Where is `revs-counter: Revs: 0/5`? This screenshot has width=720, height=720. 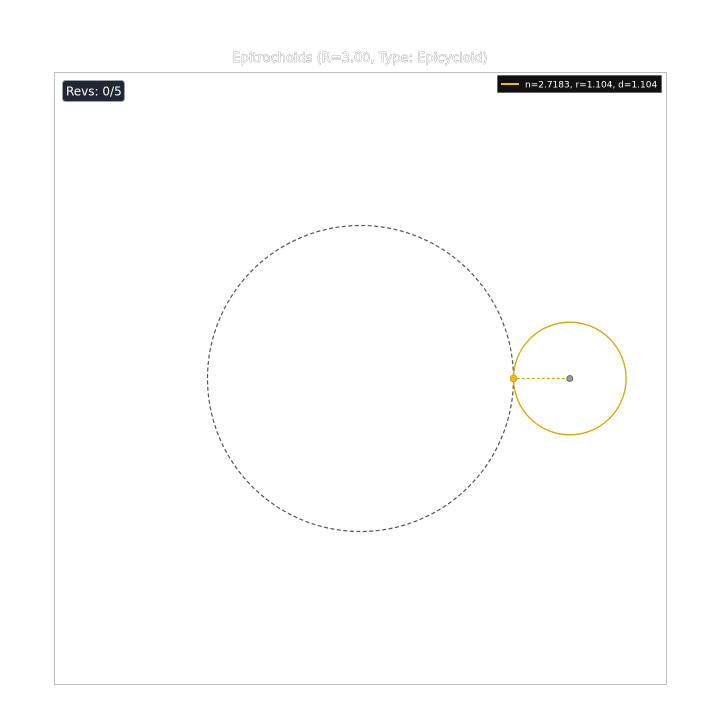 revs-counter: Revs: 0/5 is located at coordinates (93, 91).